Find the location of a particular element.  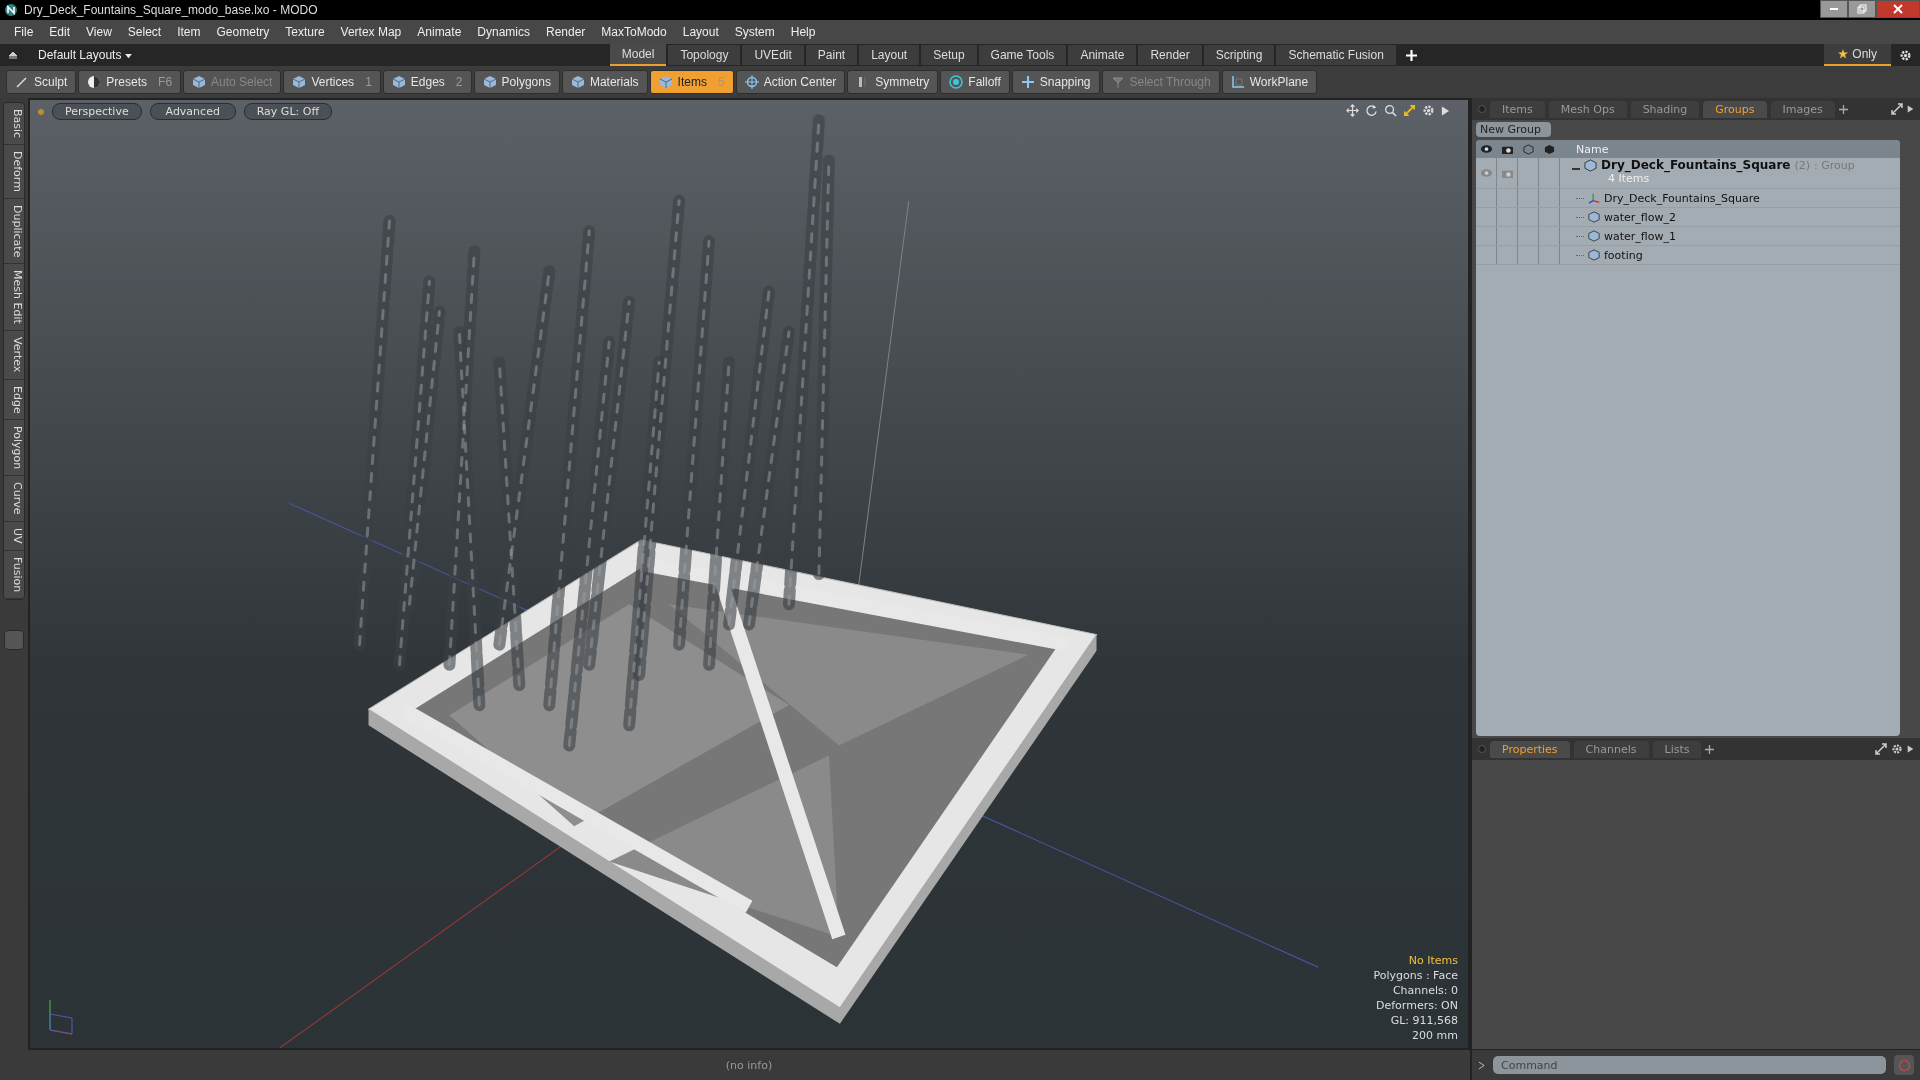

toolbar-button: Snapping is located at coordinates (1055, 82).